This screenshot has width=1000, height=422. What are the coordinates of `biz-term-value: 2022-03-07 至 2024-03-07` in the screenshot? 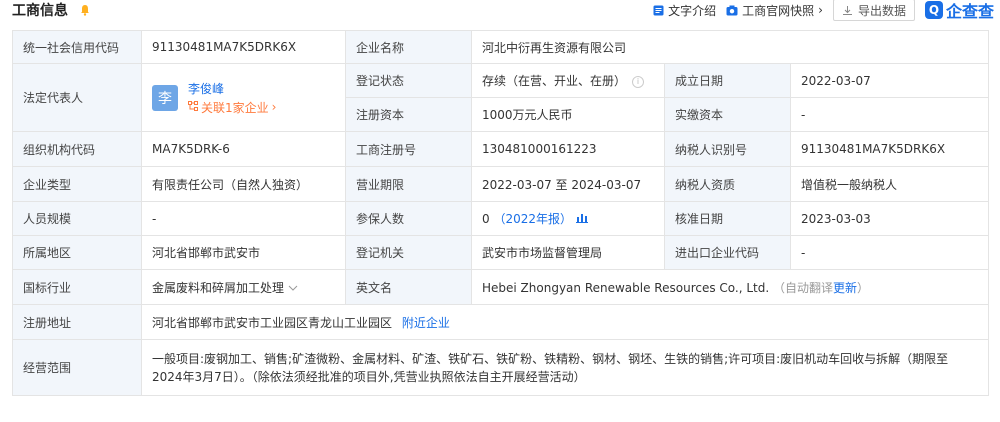 It's located at (568, 184).